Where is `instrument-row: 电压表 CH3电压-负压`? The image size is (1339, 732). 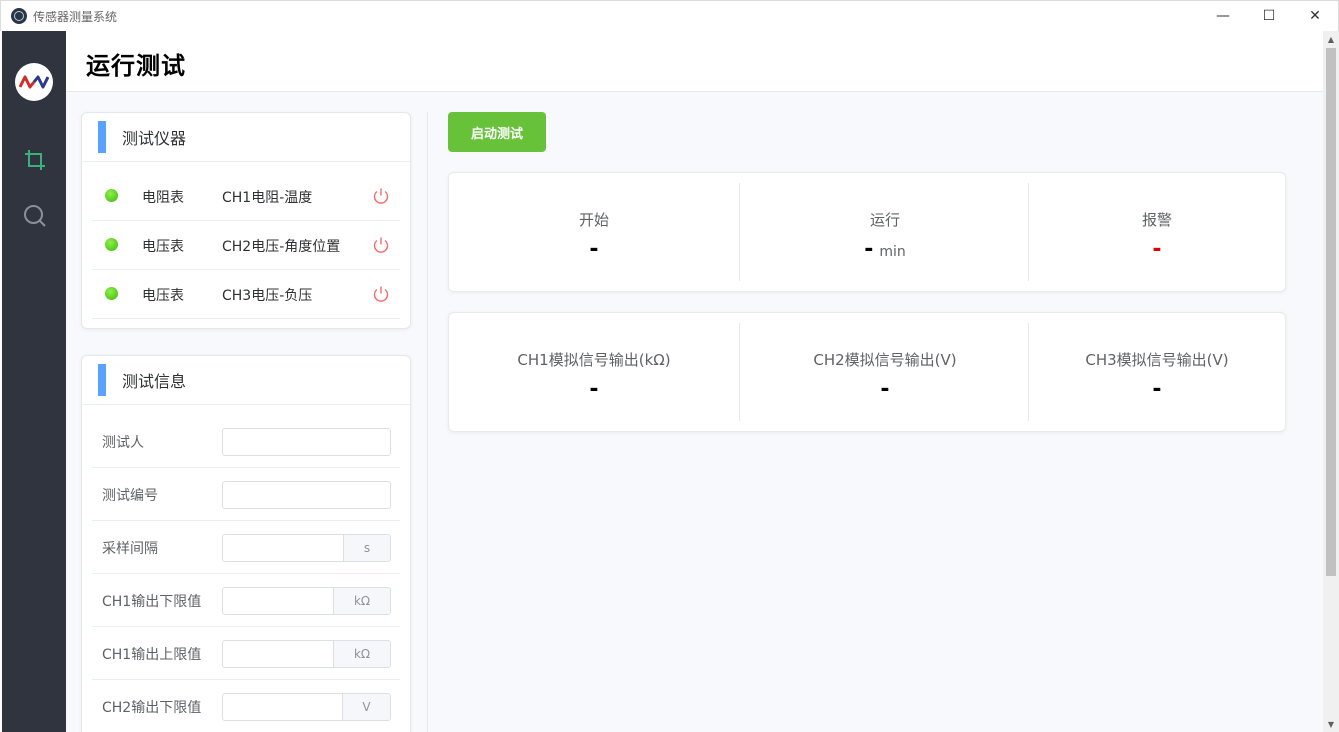
instrument-row: 电压表 CH3电压-负压 is located at coordinates (246, 294).